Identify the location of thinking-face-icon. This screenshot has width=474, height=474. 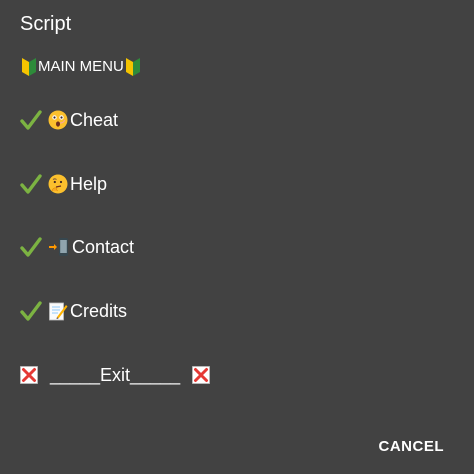
(58, 184).